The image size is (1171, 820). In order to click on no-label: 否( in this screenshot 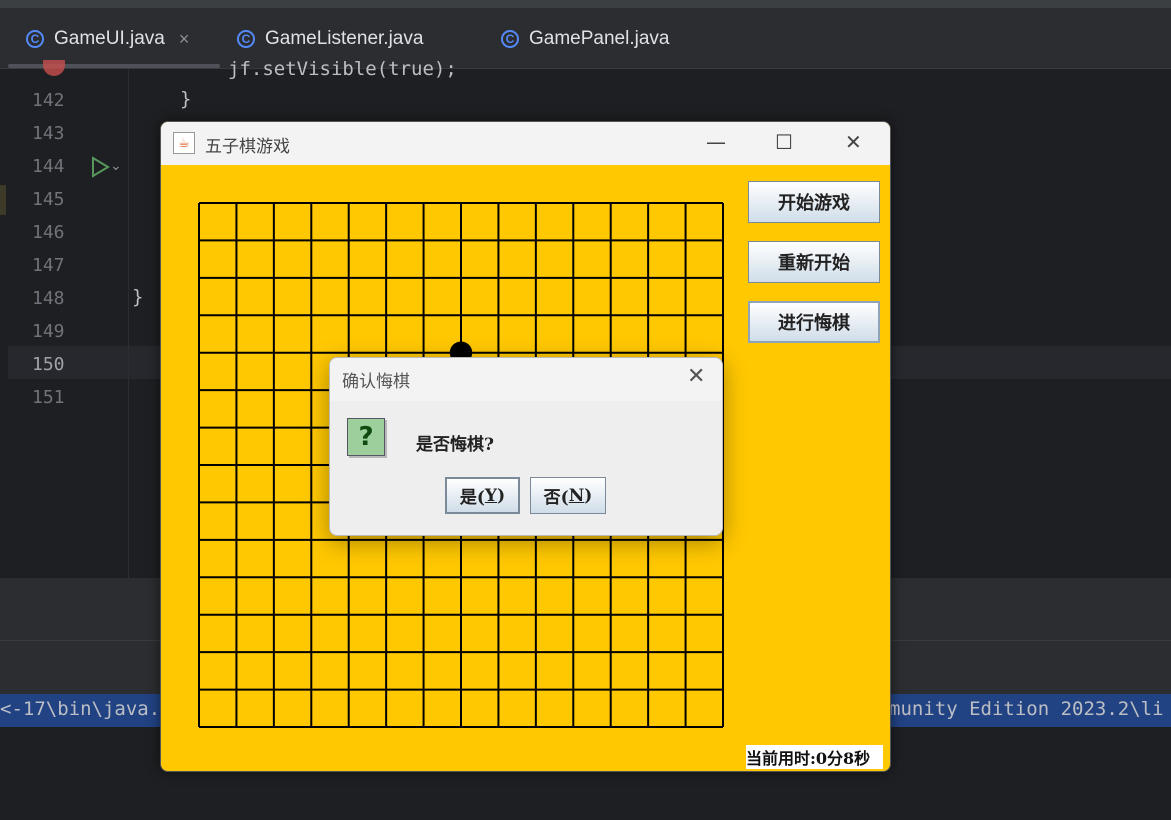, I will do `click(556, 498)`.